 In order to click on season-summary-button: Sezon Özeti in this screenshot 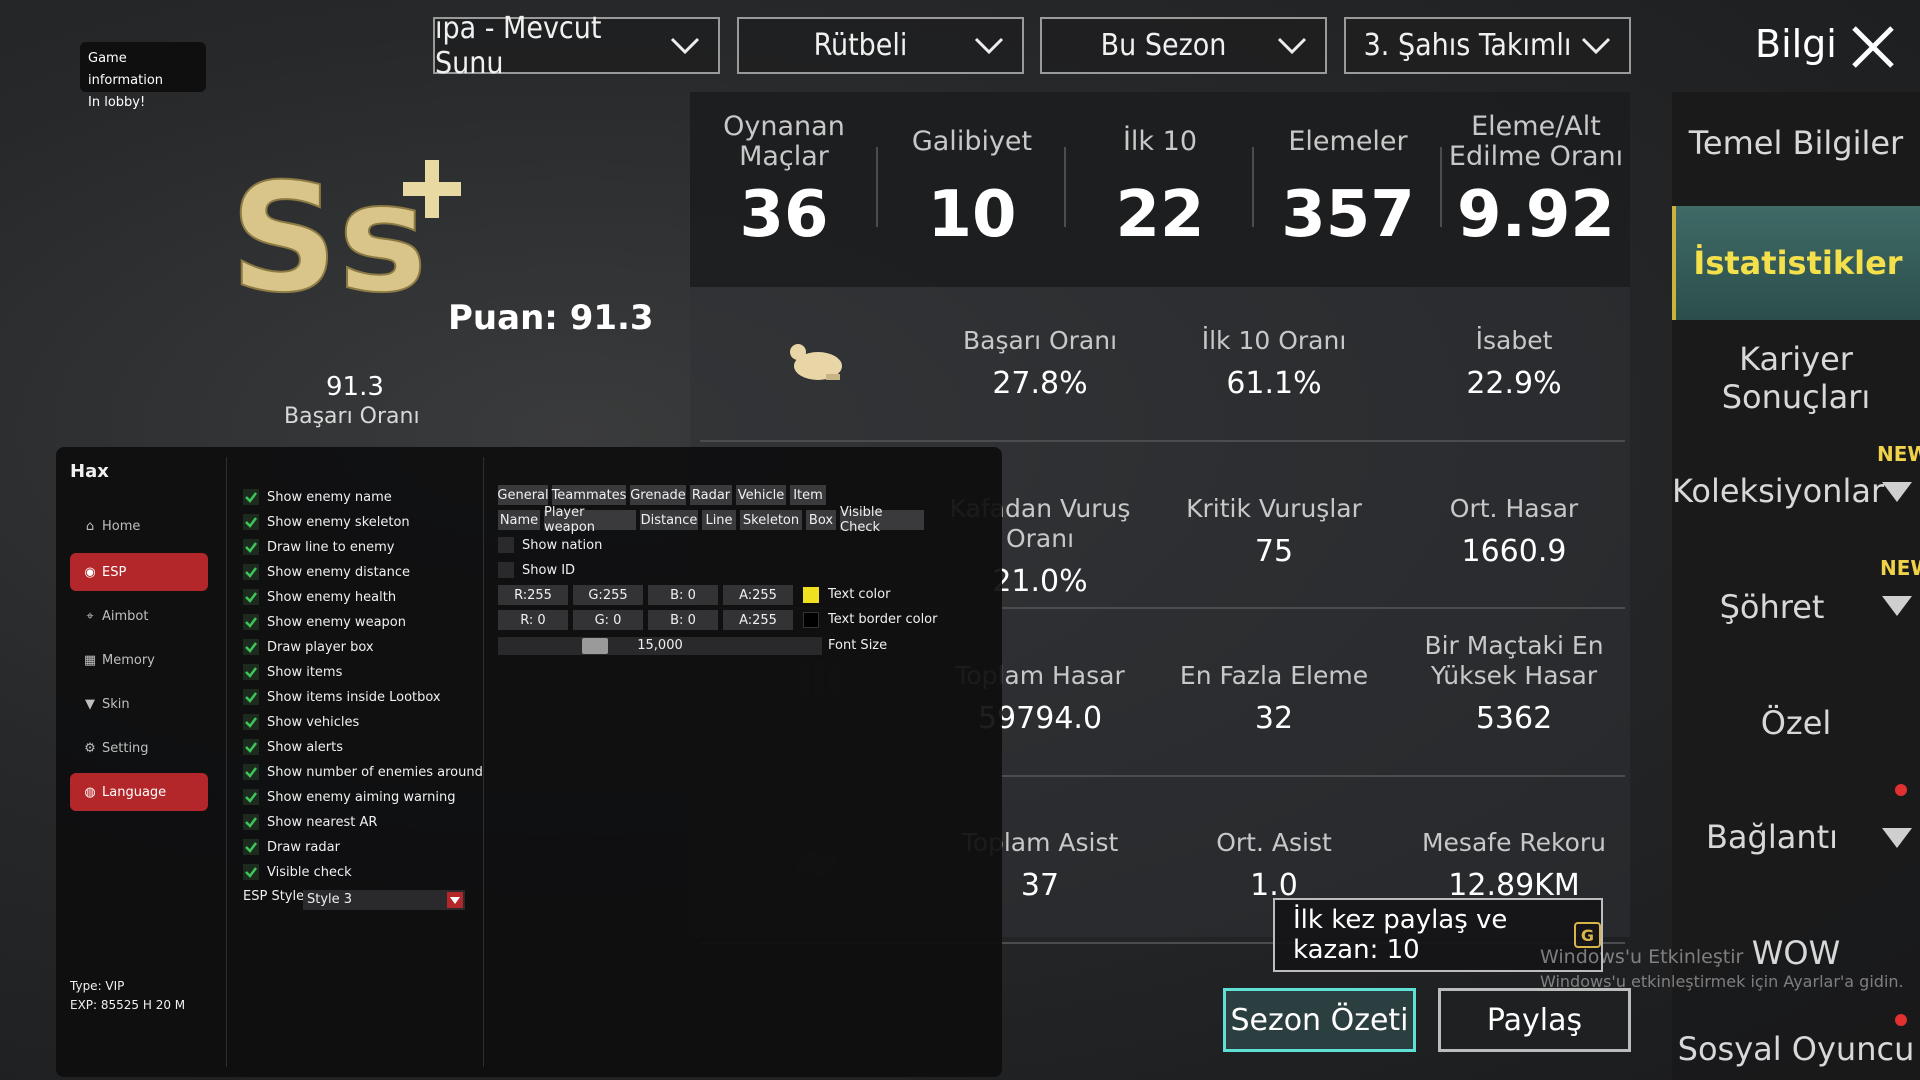, I will do `click(1319, 1020)`.